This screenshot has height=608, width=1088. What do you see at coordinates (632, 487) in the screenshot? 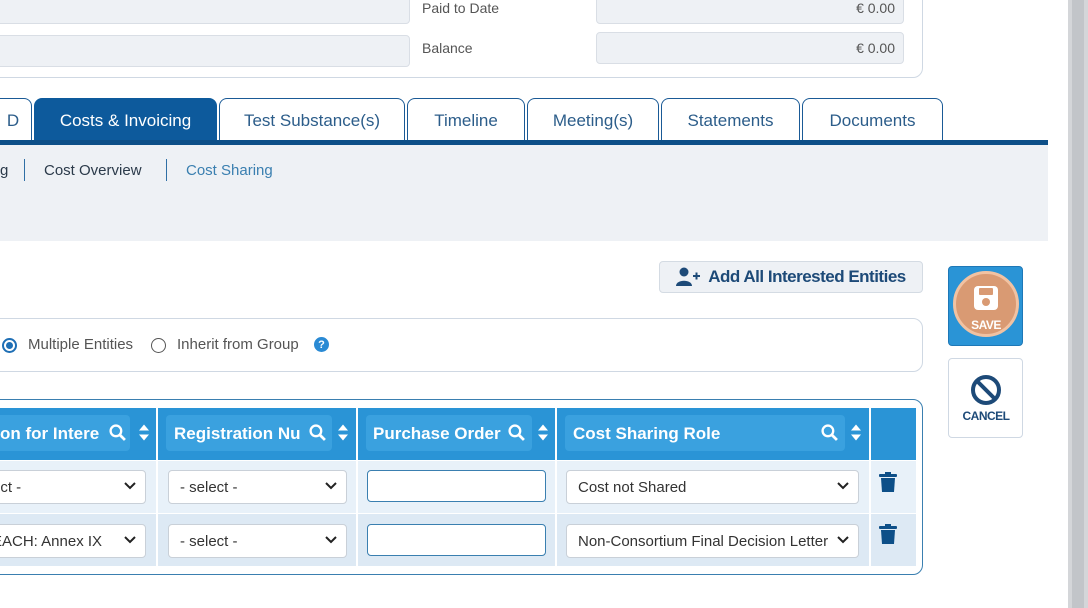
I see `select-value: Cost not Shared` at bounding box center [632, 487].